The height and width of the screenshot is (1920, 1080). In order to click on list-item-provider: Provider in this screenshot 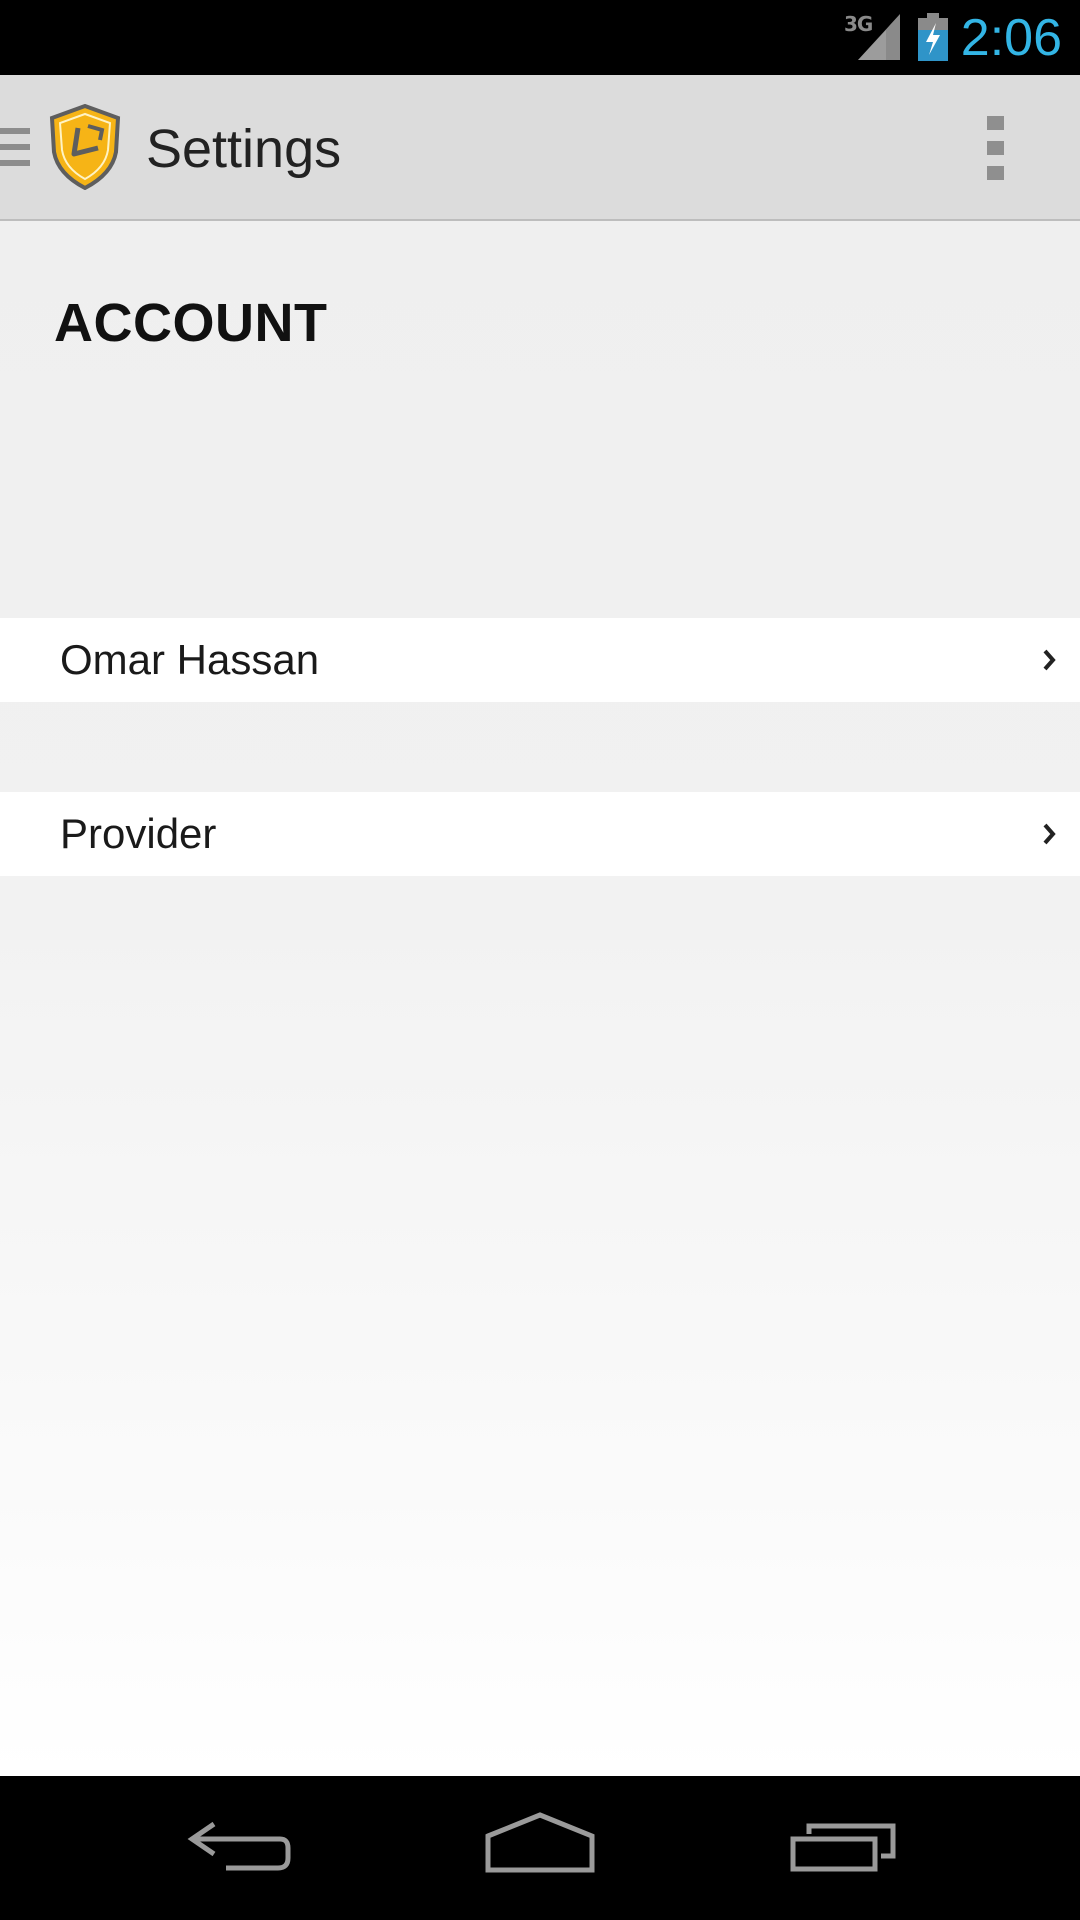, I will do `click(540, 834)`.